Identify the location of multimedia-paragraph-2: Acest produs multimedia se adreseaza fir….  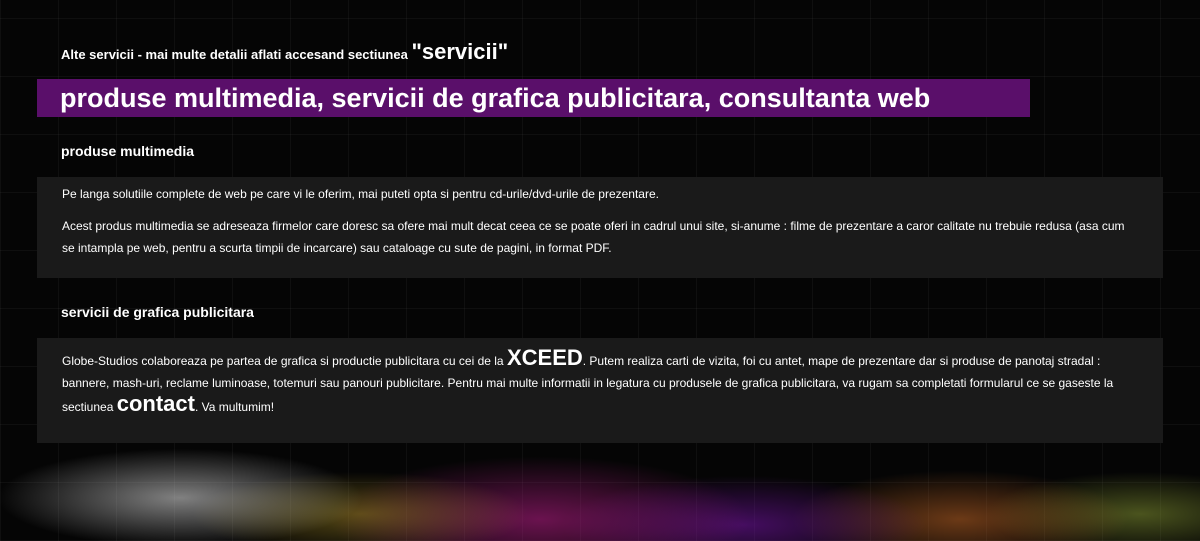
(593, 237).